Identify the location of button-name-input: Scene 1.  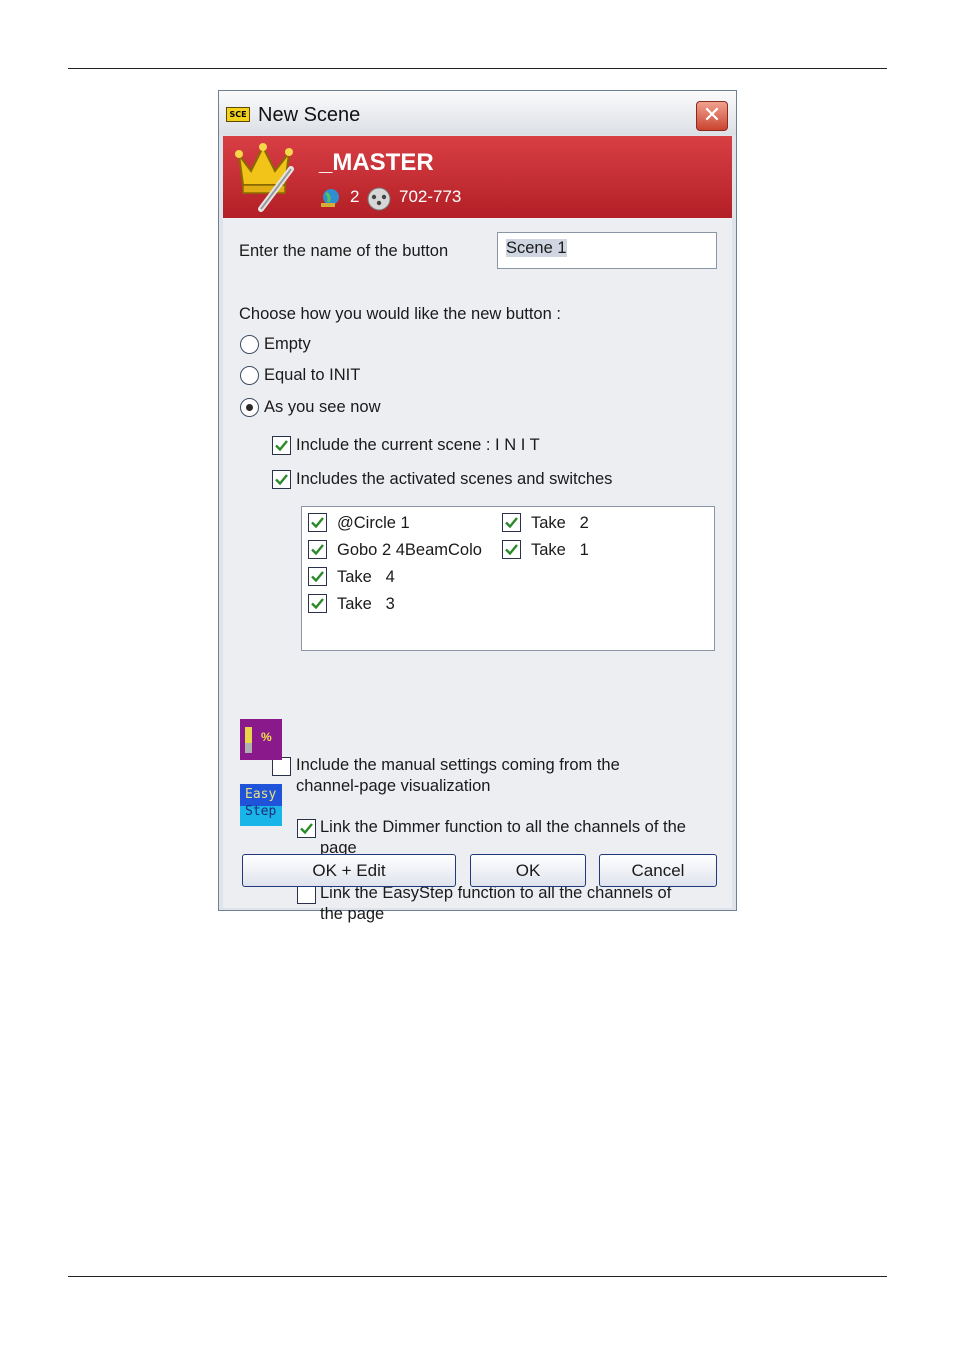
(607, 250).